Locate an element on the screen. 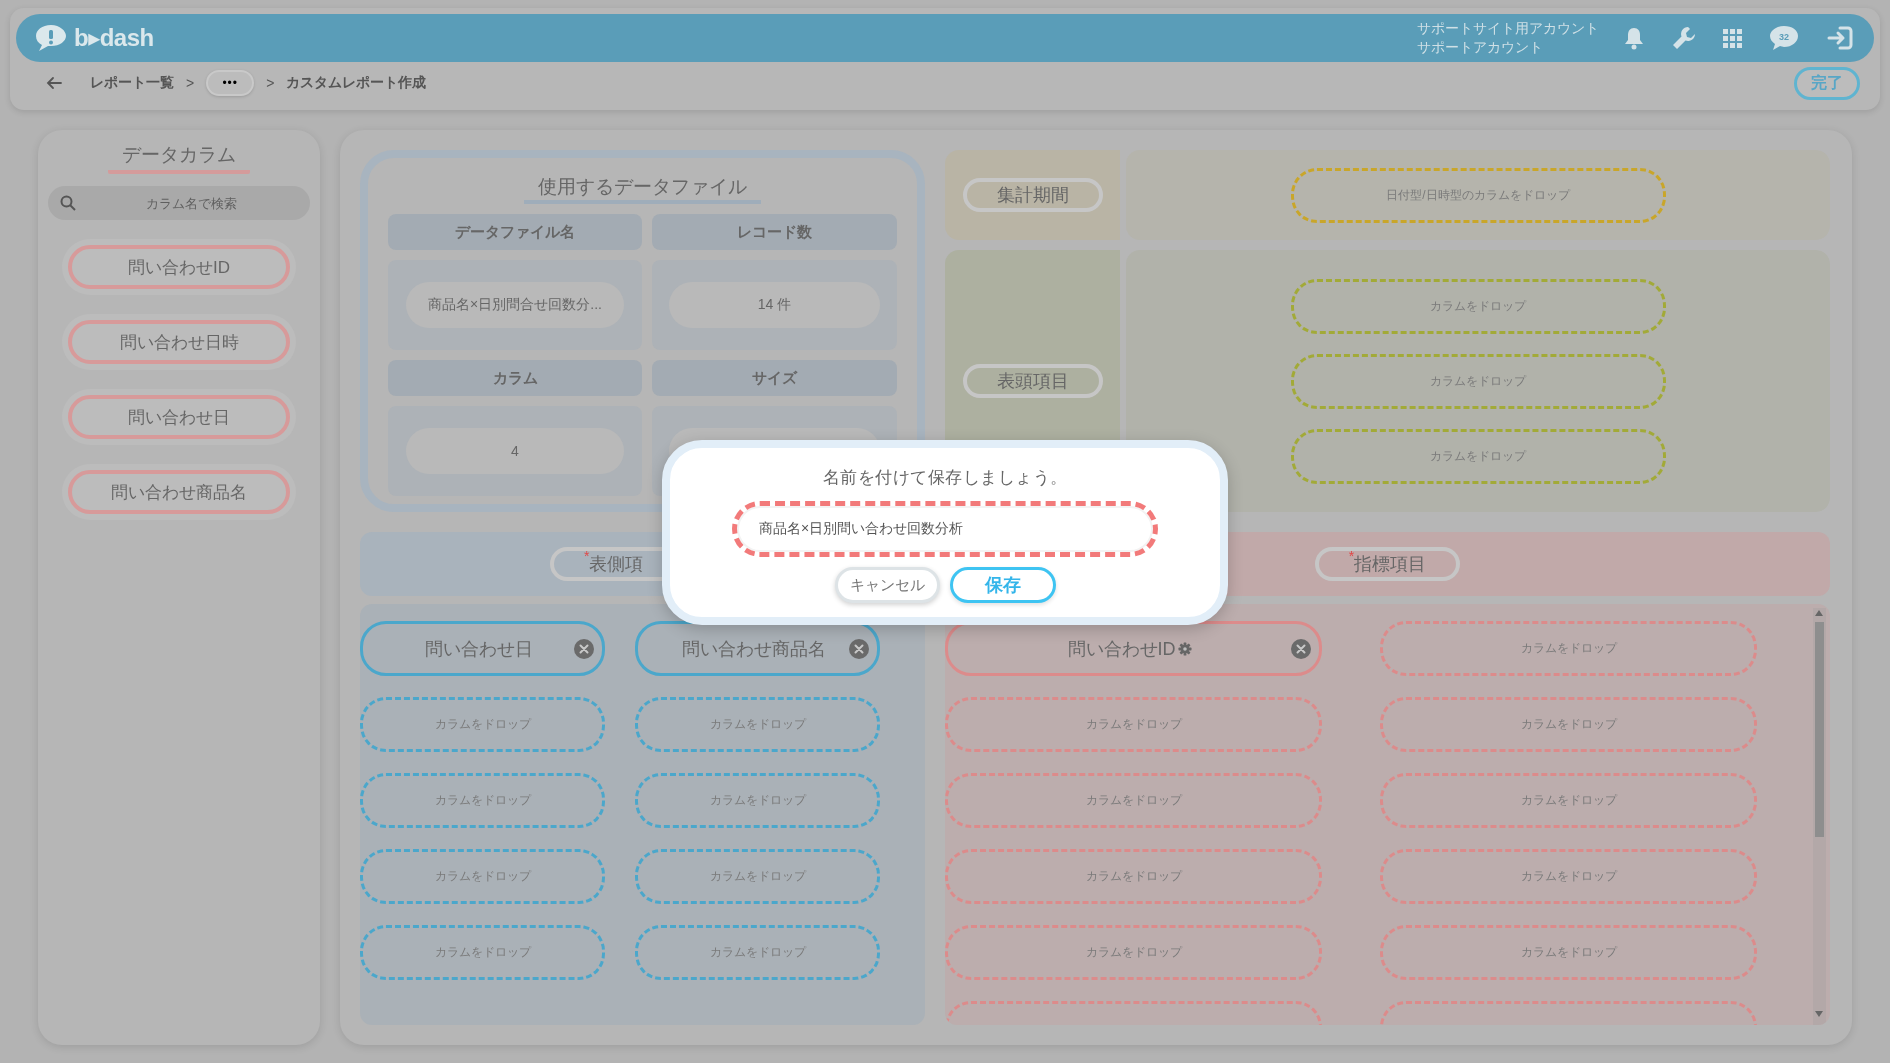 The image size is (1890, 1063). cancel-button: キャンセル is located at coordinates (887, 585).